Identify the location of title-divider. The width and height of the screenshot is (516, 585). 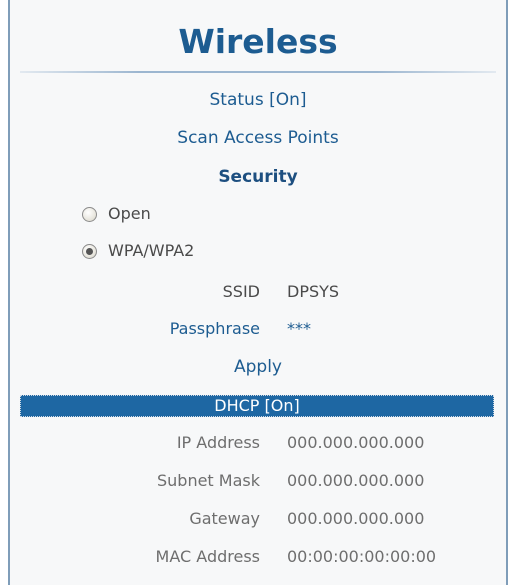
(258, 72).